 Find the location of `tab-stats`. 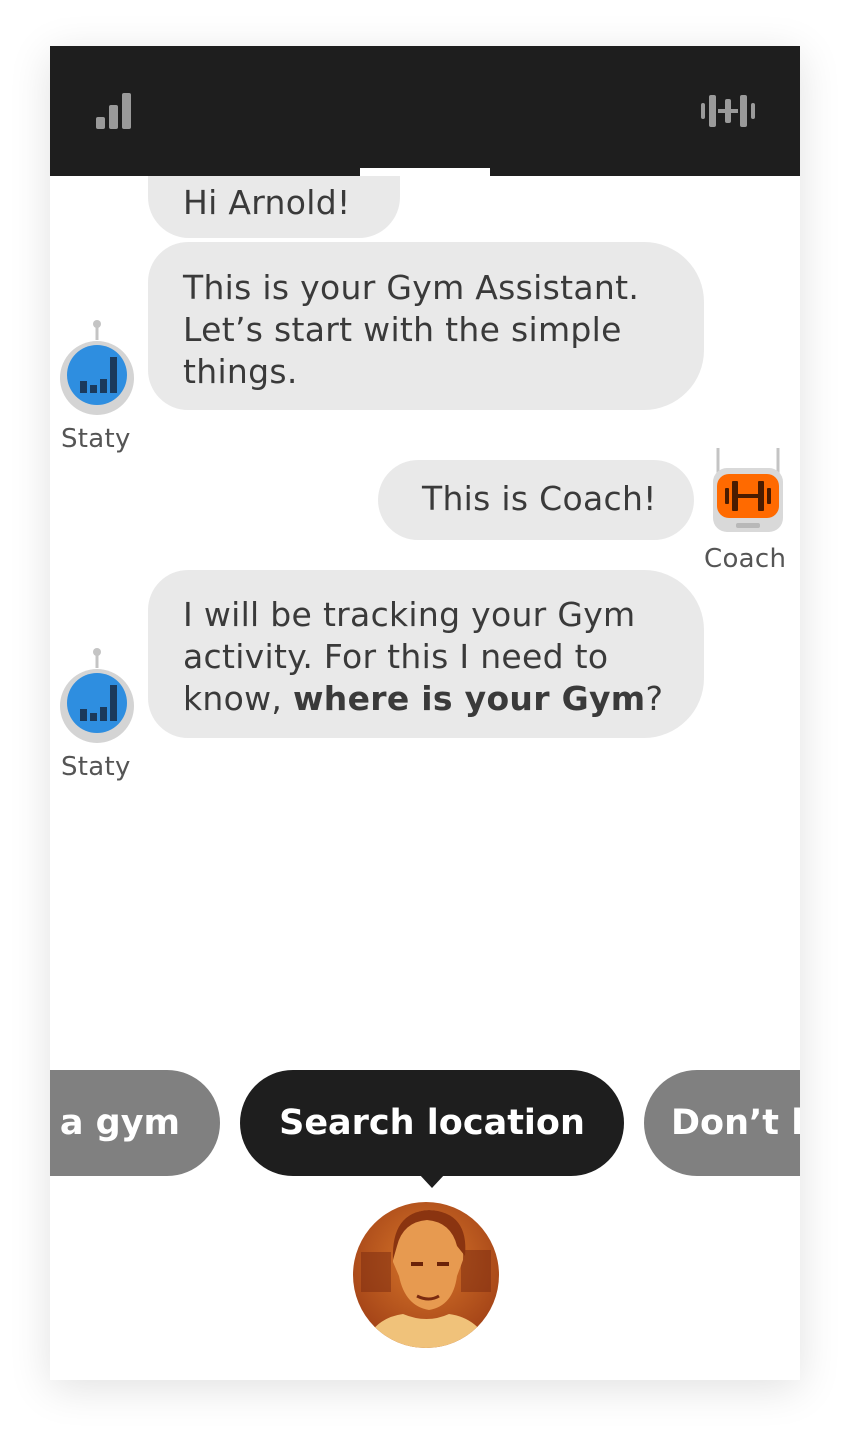

tab-stats is located at coordinates (114, 111).